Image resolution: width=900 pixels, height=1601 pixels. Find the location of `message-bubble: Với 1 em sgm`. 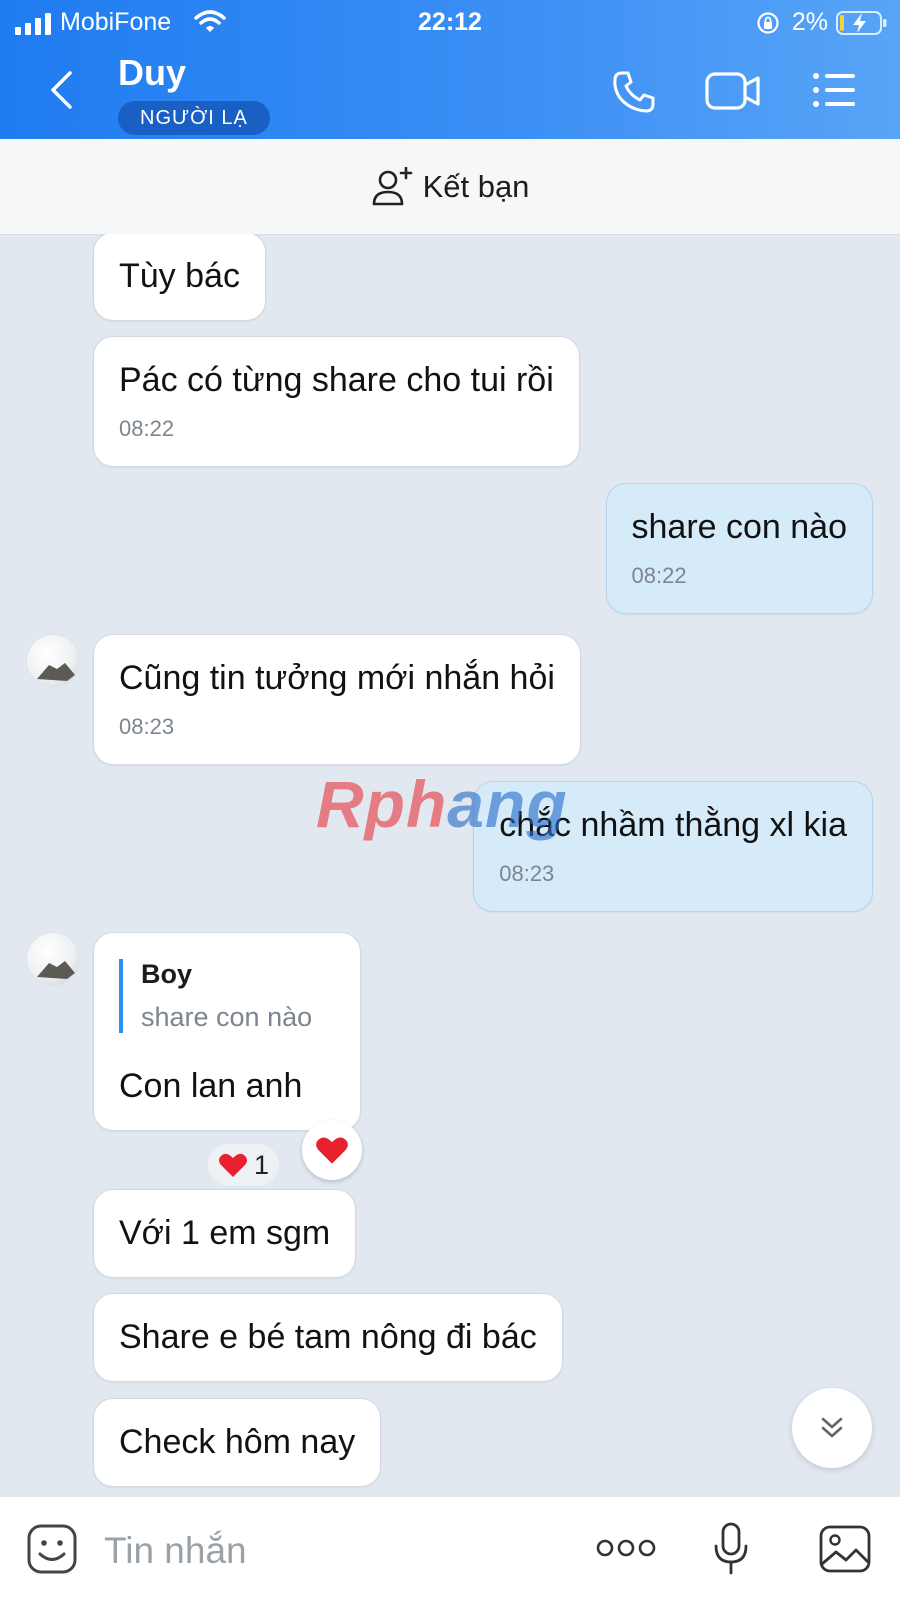

message-bubble: Với 1 em sgm is located at coordinates (225, 1233).